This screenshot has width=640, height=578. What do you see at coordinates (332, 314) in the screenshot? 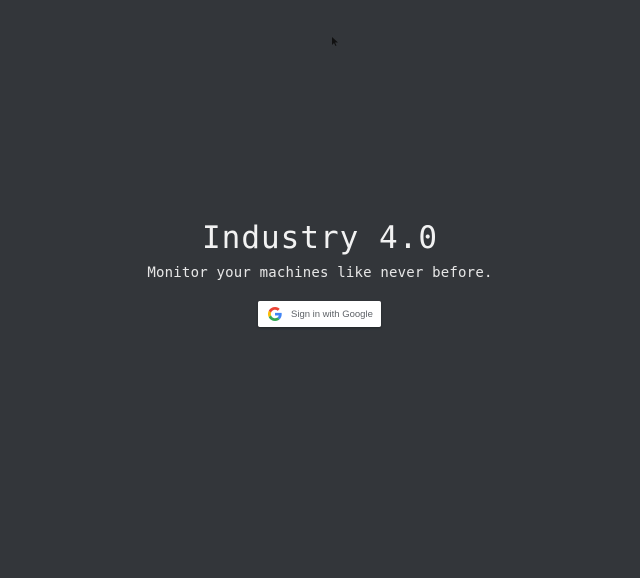
I see `google-signin-label: Sign in with Google` at bounding box center [332, 314].